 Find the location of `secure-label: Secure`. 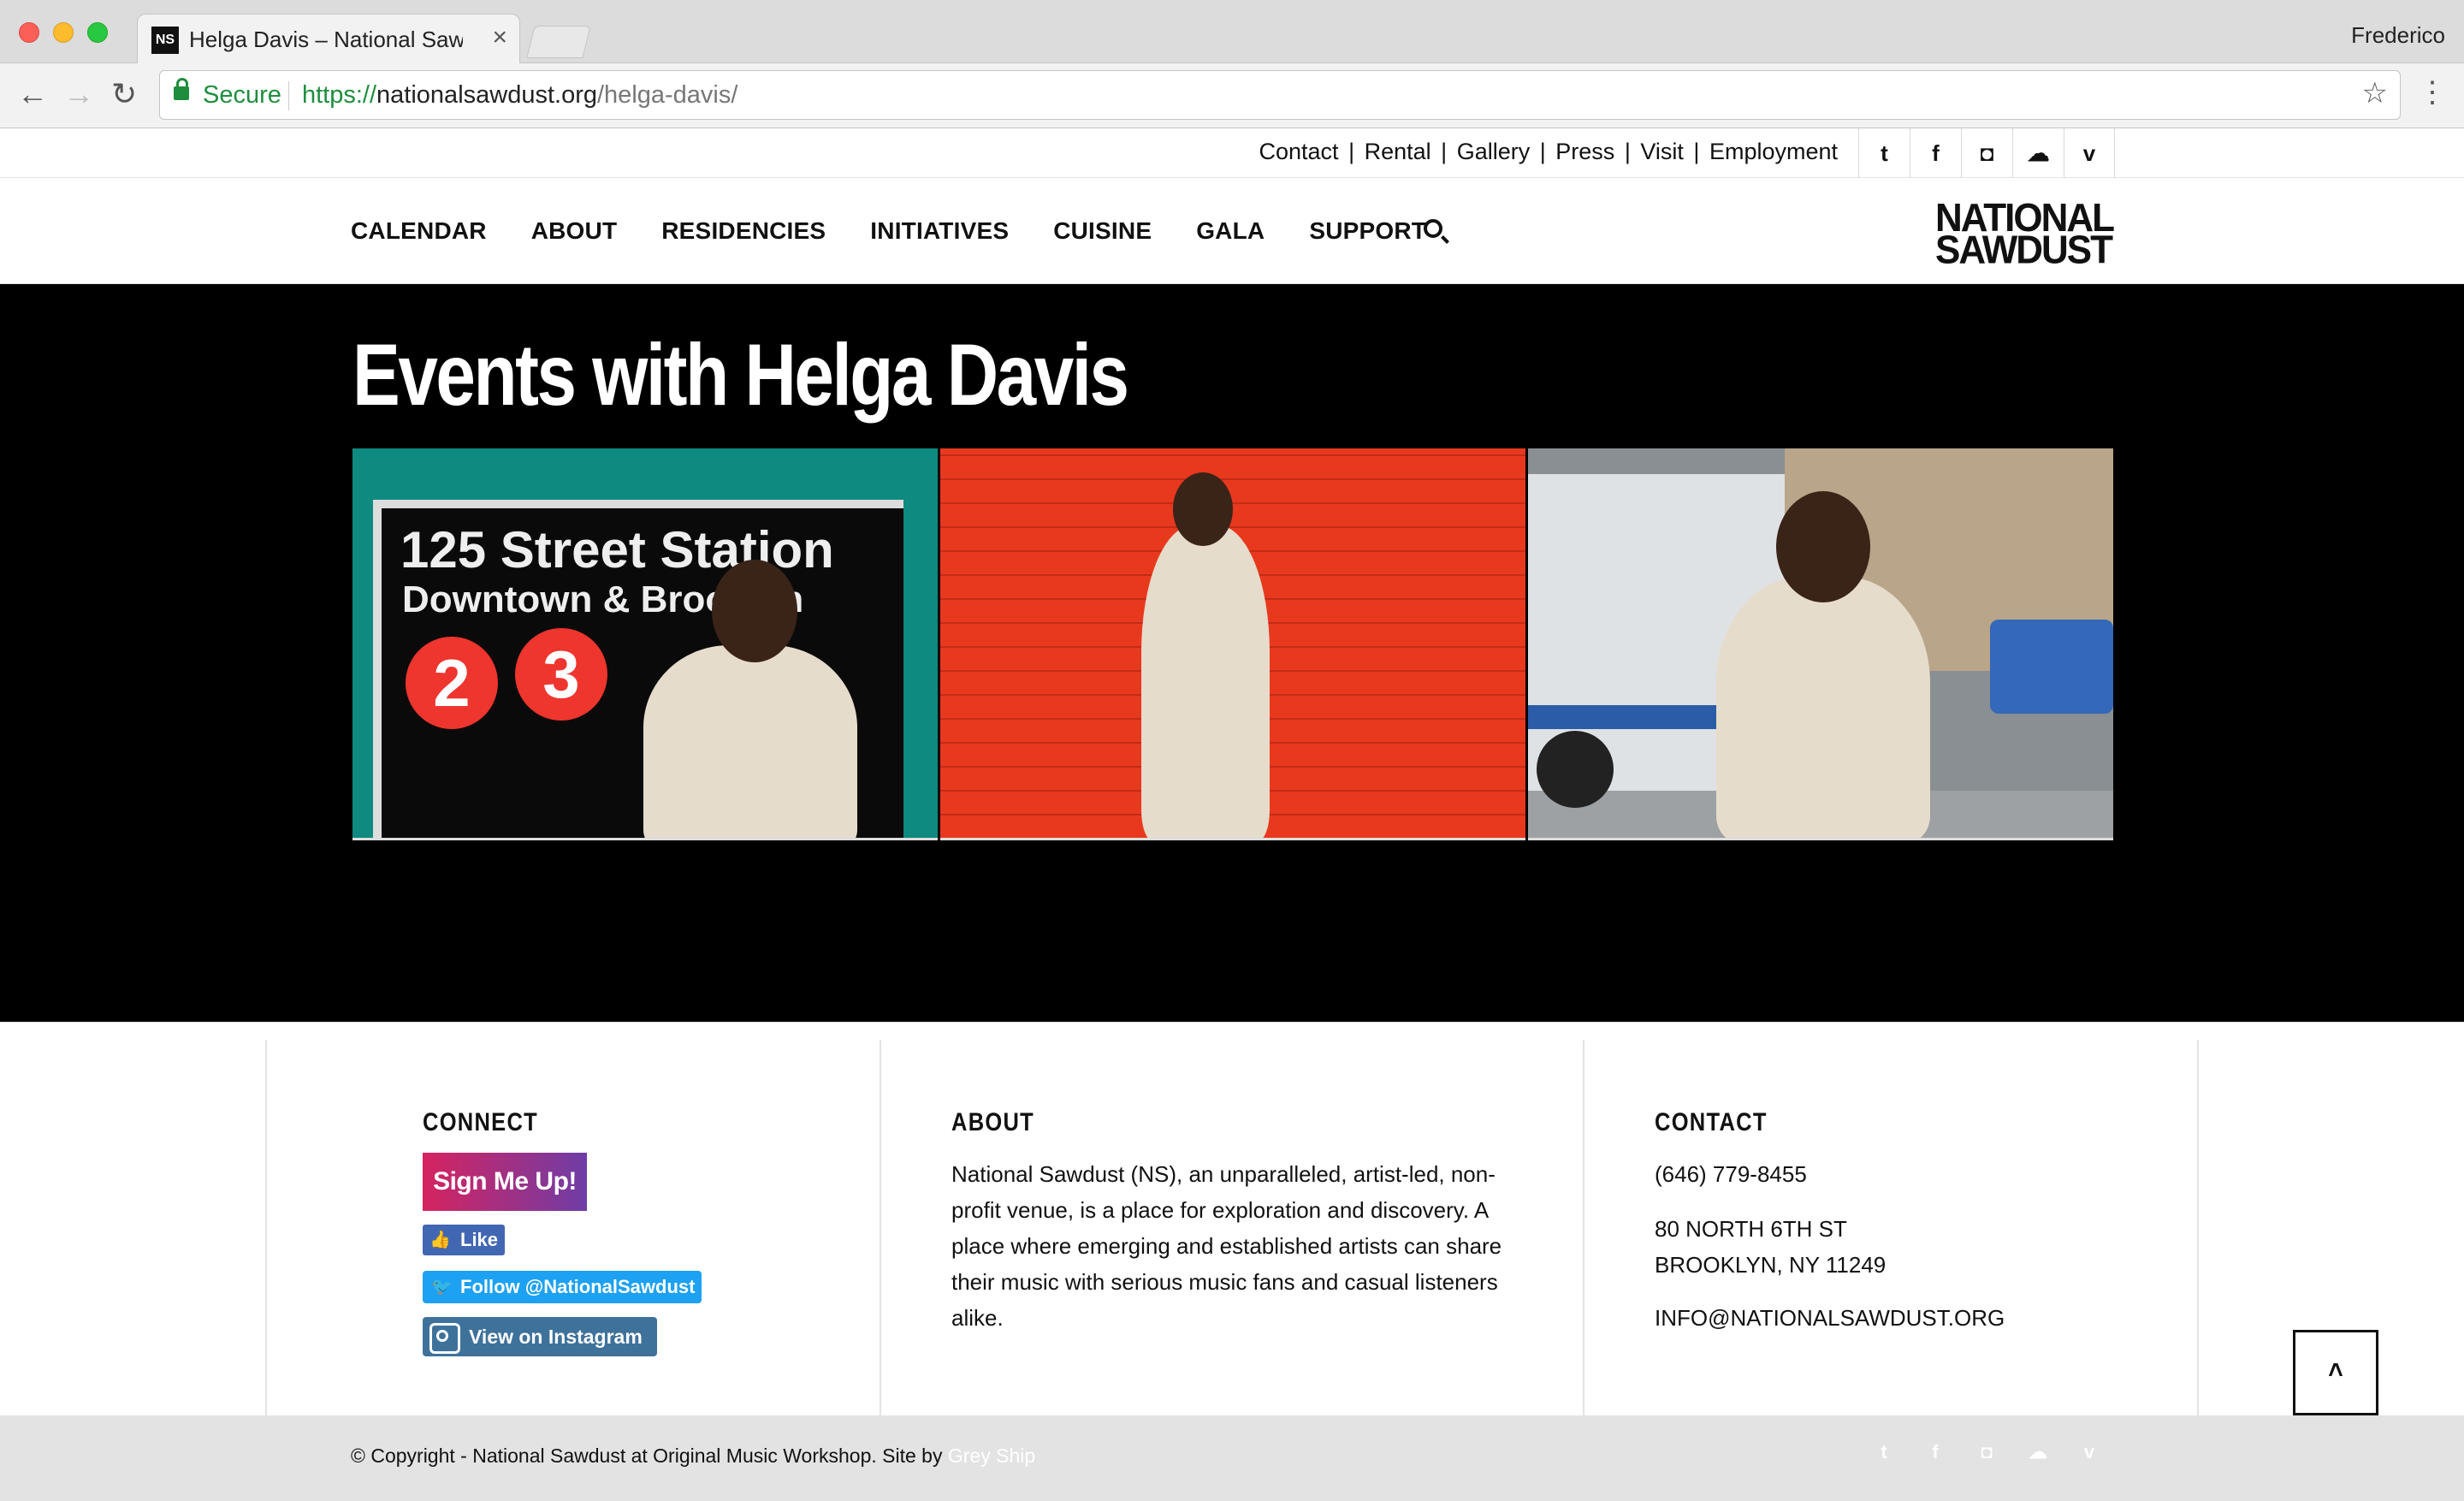

secure-label: Secure is located at coordinates (242, 95).